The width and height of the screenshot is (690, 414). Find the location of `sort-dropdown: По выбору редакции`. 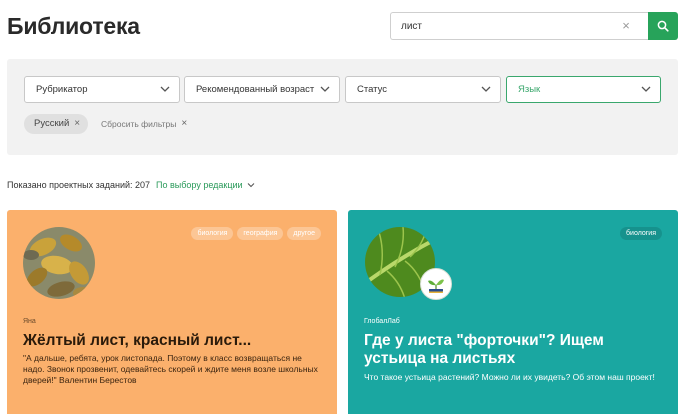

sort-dropdown: По выбору редакции is located at coordinates (205, 185).